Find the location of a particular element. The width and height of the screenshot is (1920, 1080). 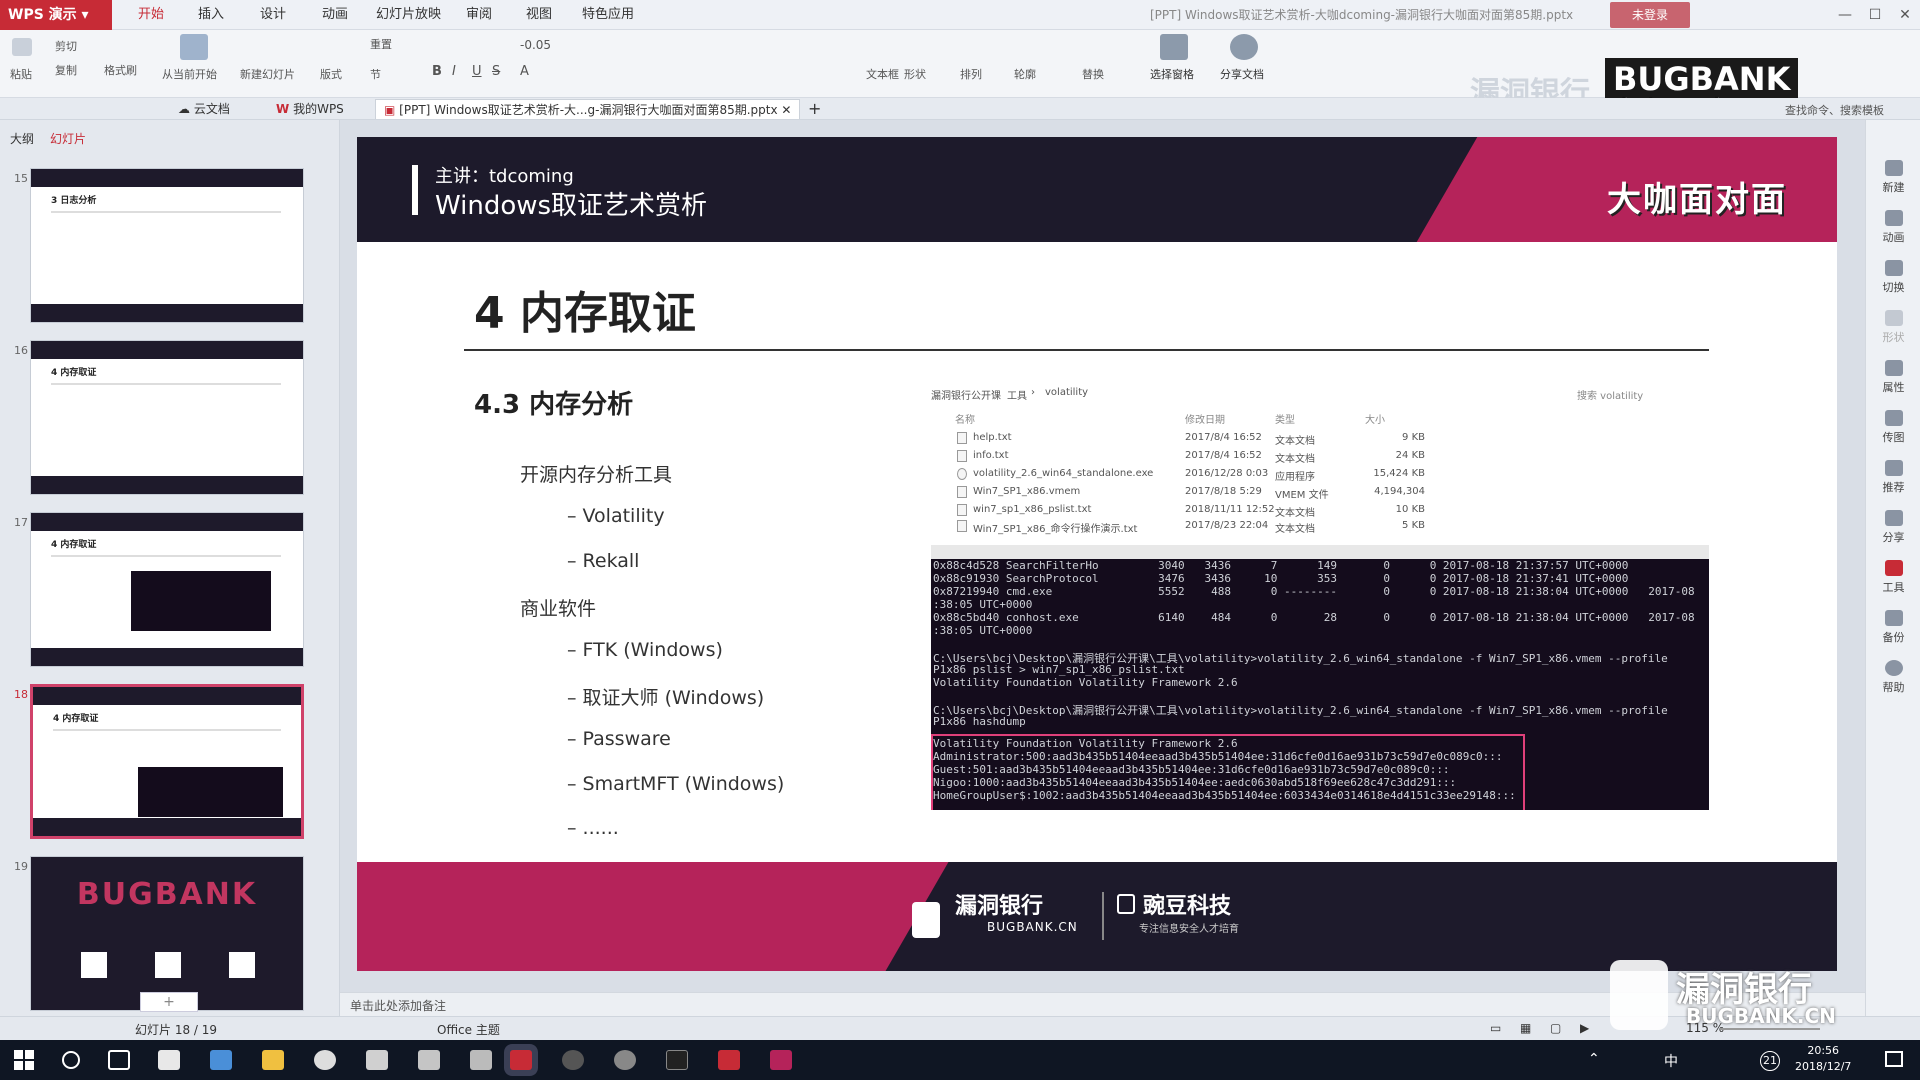

qr-code-icon is located at coordinates (242, 965).